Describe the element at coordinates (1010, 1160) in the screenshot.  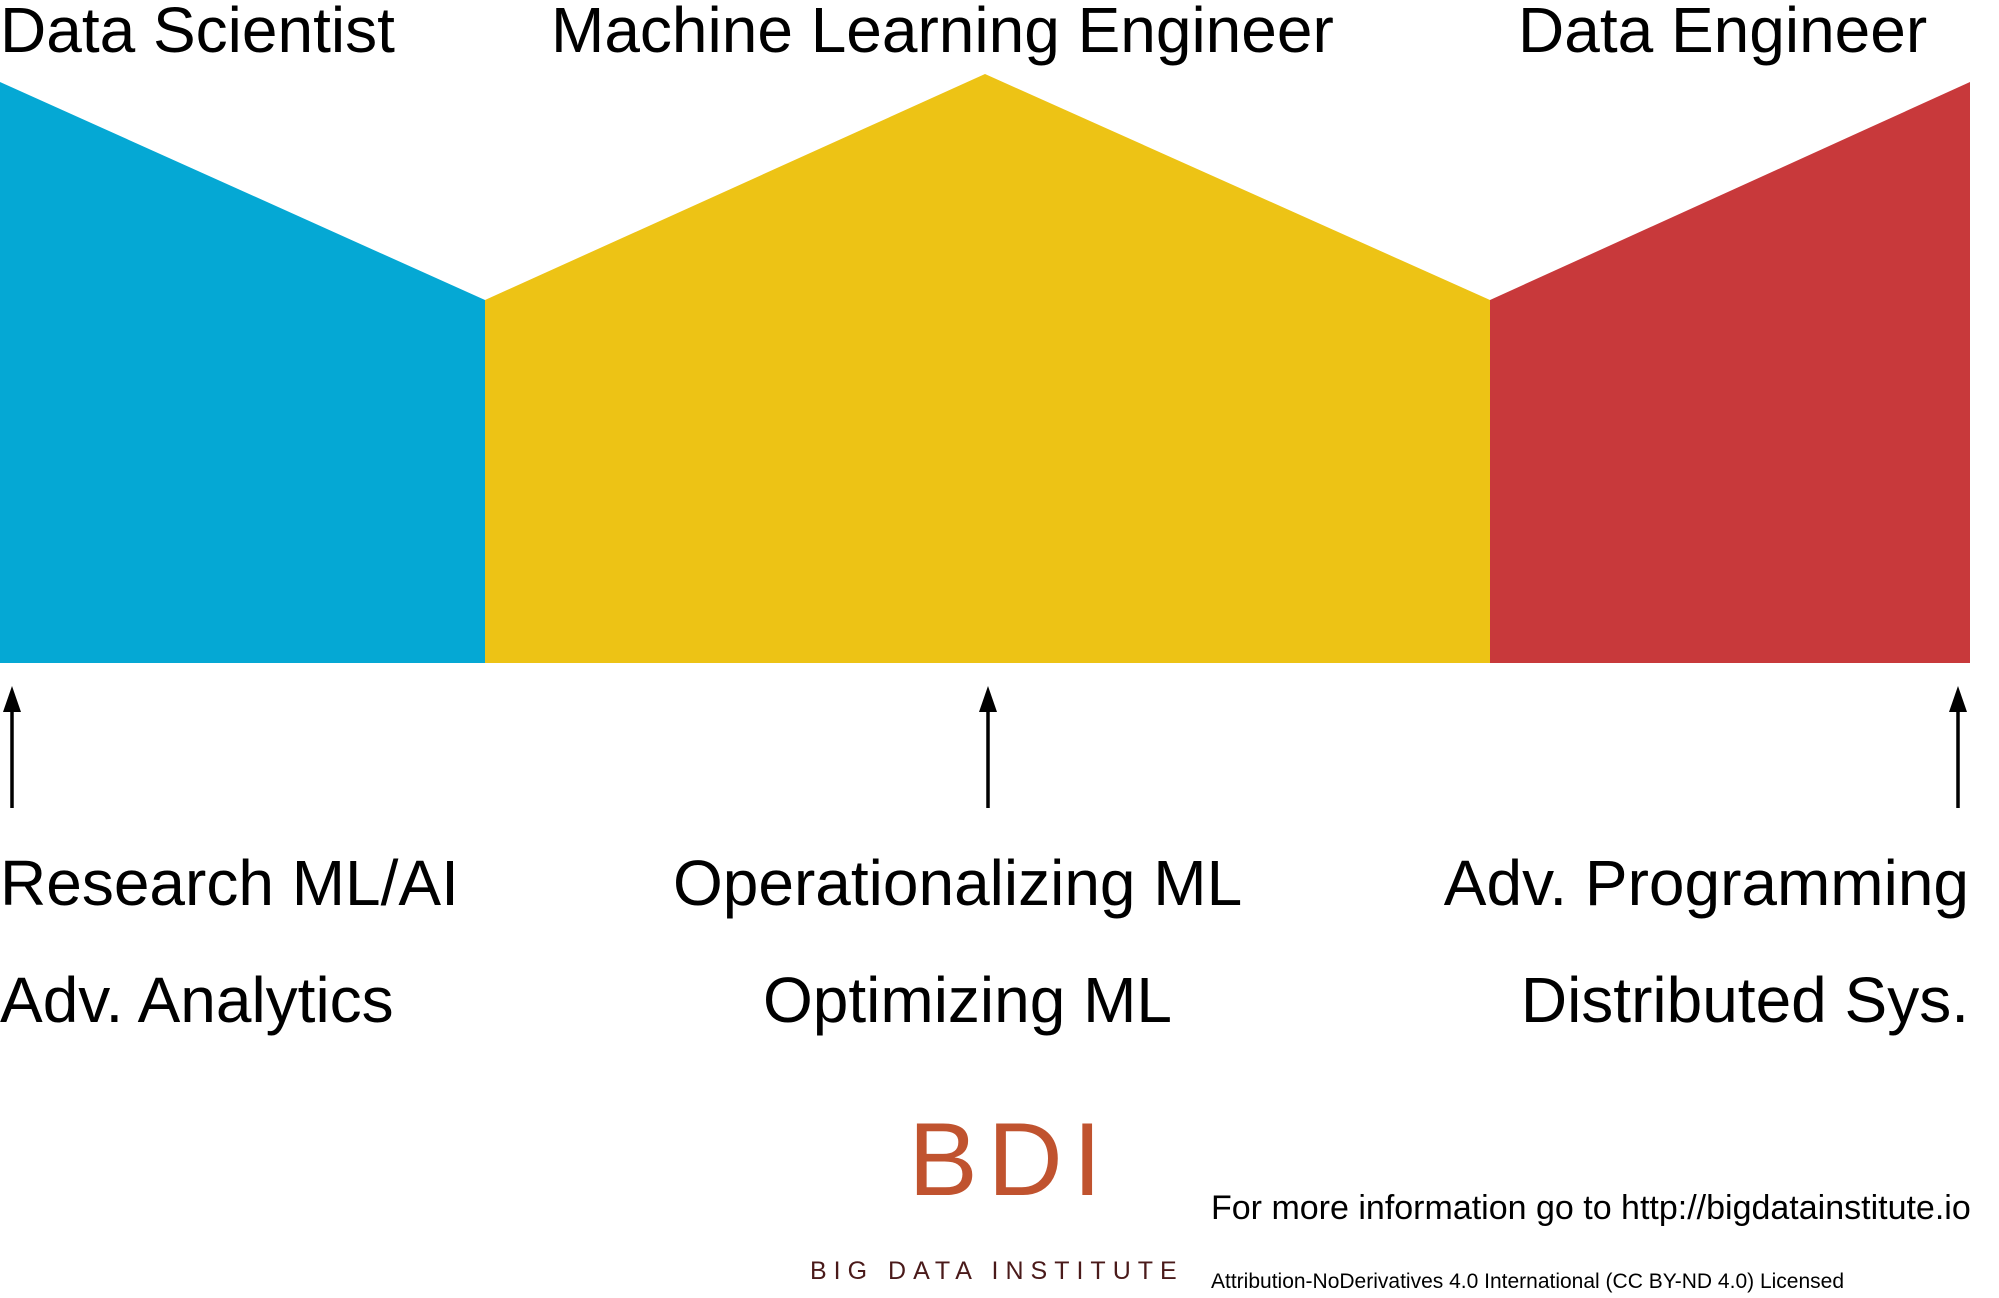
I see `bdi-logo-mark: BDI` at that location.